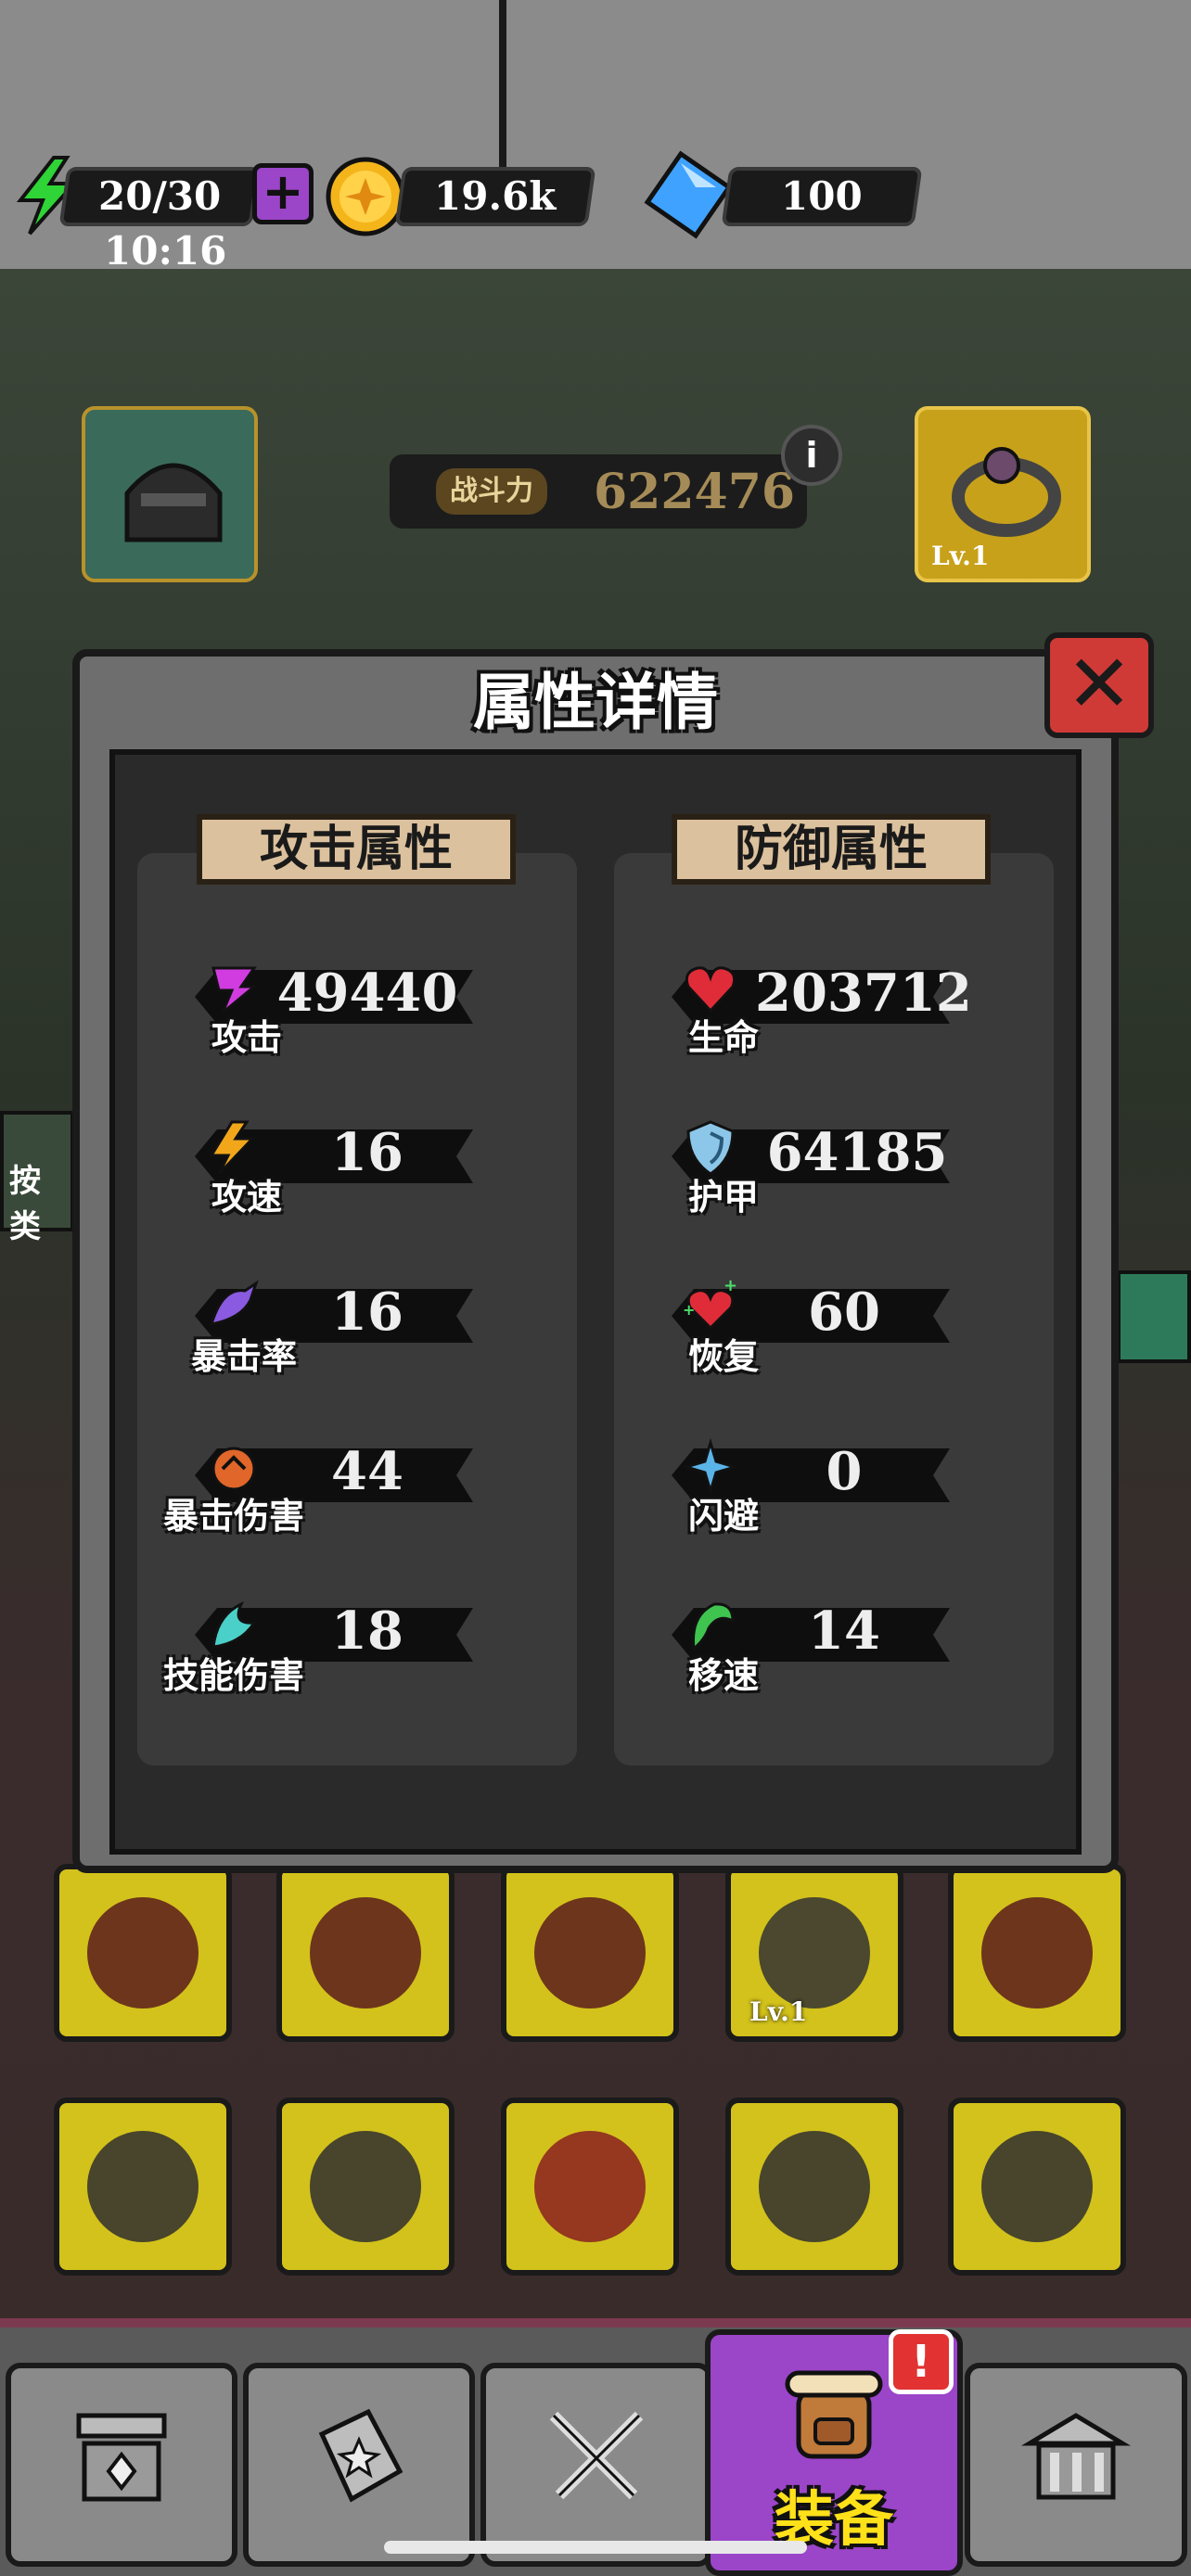 The width and height of the screenshot is (1191, 2576). I want to click on energy-value-pill: 20/30, so click(159, 196).